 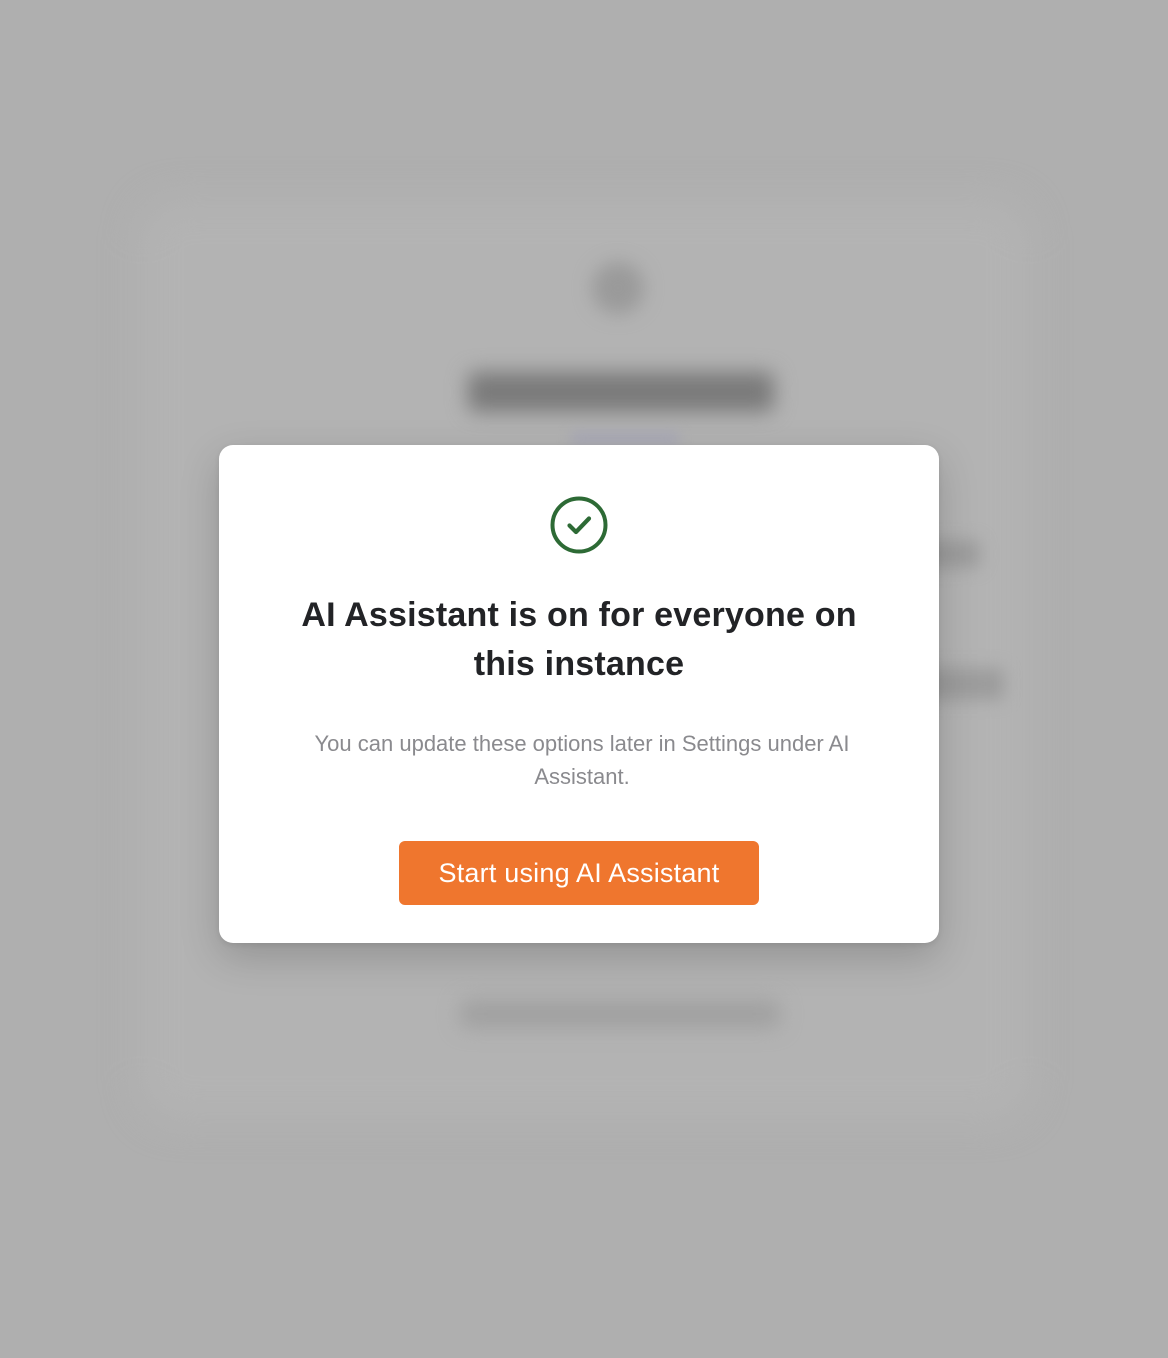 What do you see at coordinates (579, 525) in the screenshot?
I see `check-circle-icon` at bounding box center [579, 525].